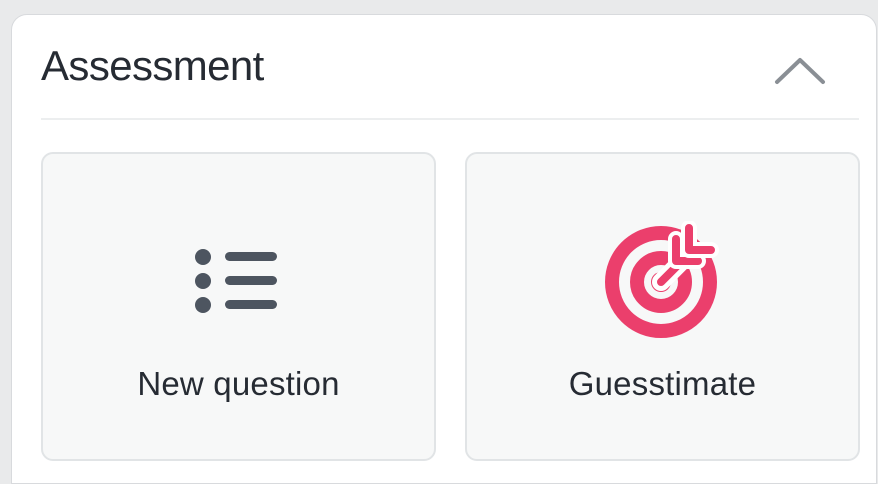  I want to click on target-icon, so click(663, 281).